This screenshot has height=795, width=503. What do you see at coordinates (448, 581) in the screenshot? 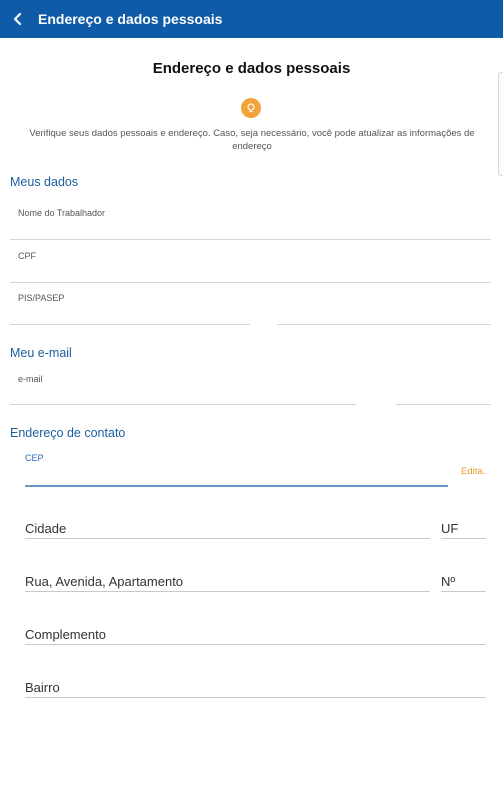
I see `numero-field: Nº` at bounding box center [448, 581].